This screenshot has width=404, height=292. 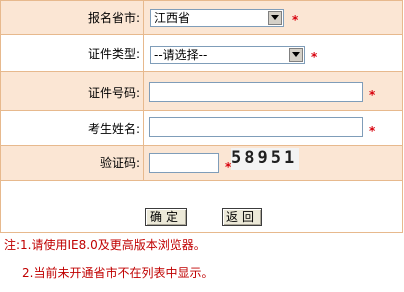 I want to click on captcha-image-text: 58951, so click(x=264, y=158).